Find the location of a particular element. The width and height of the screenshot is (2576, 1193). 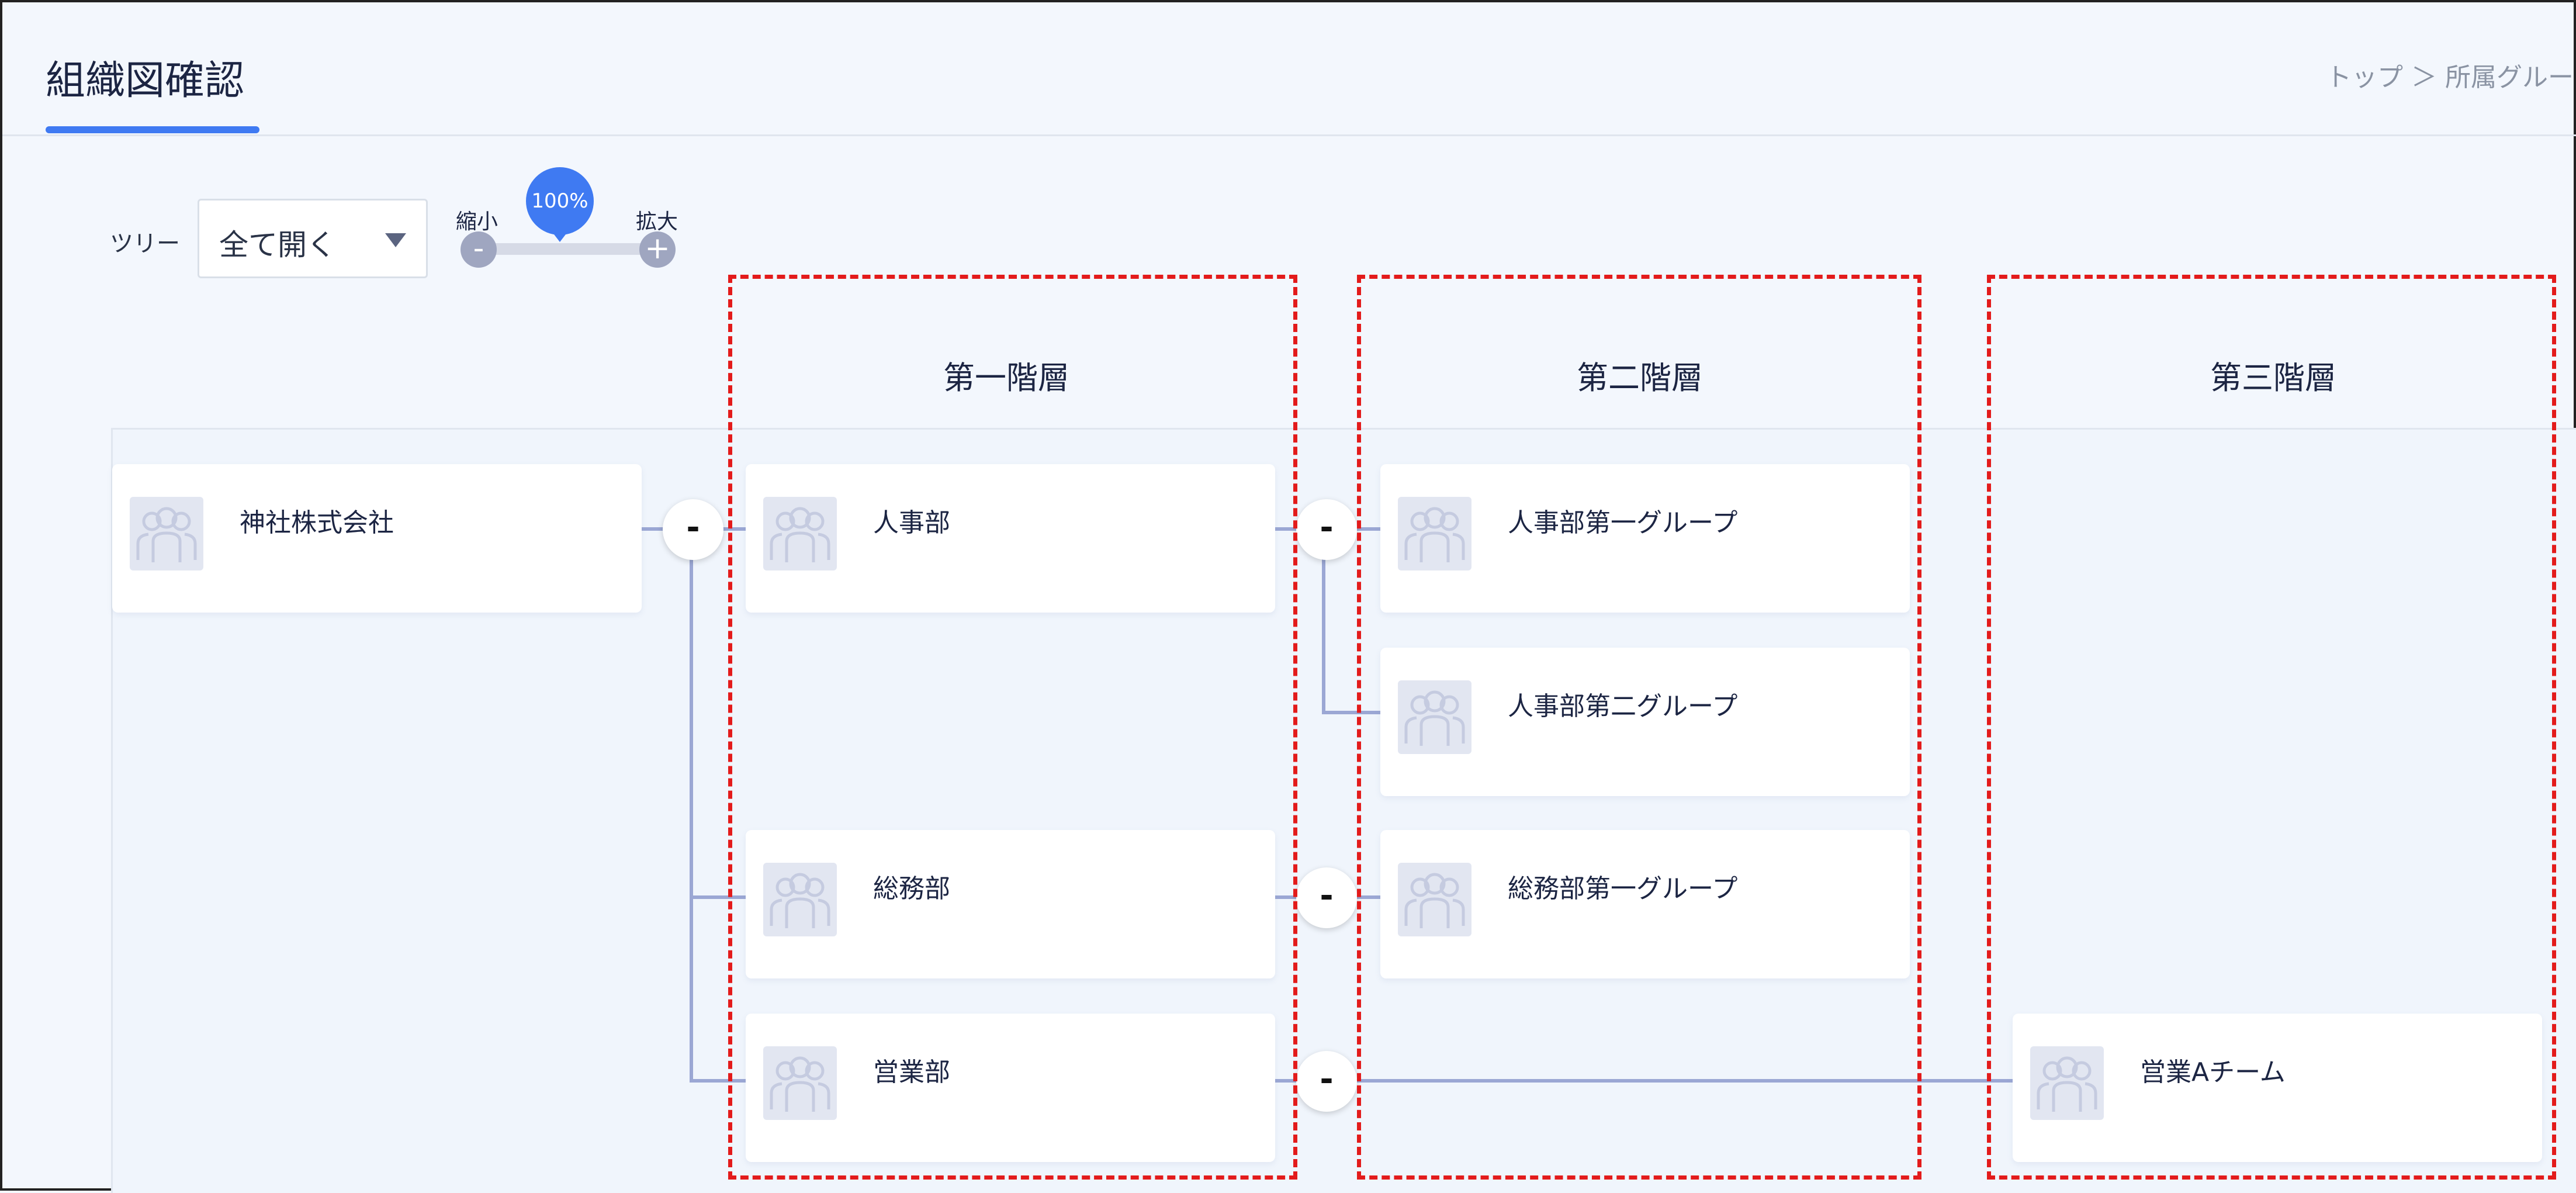

page-title: 組織図確認 is located at coordinates (145, 81).